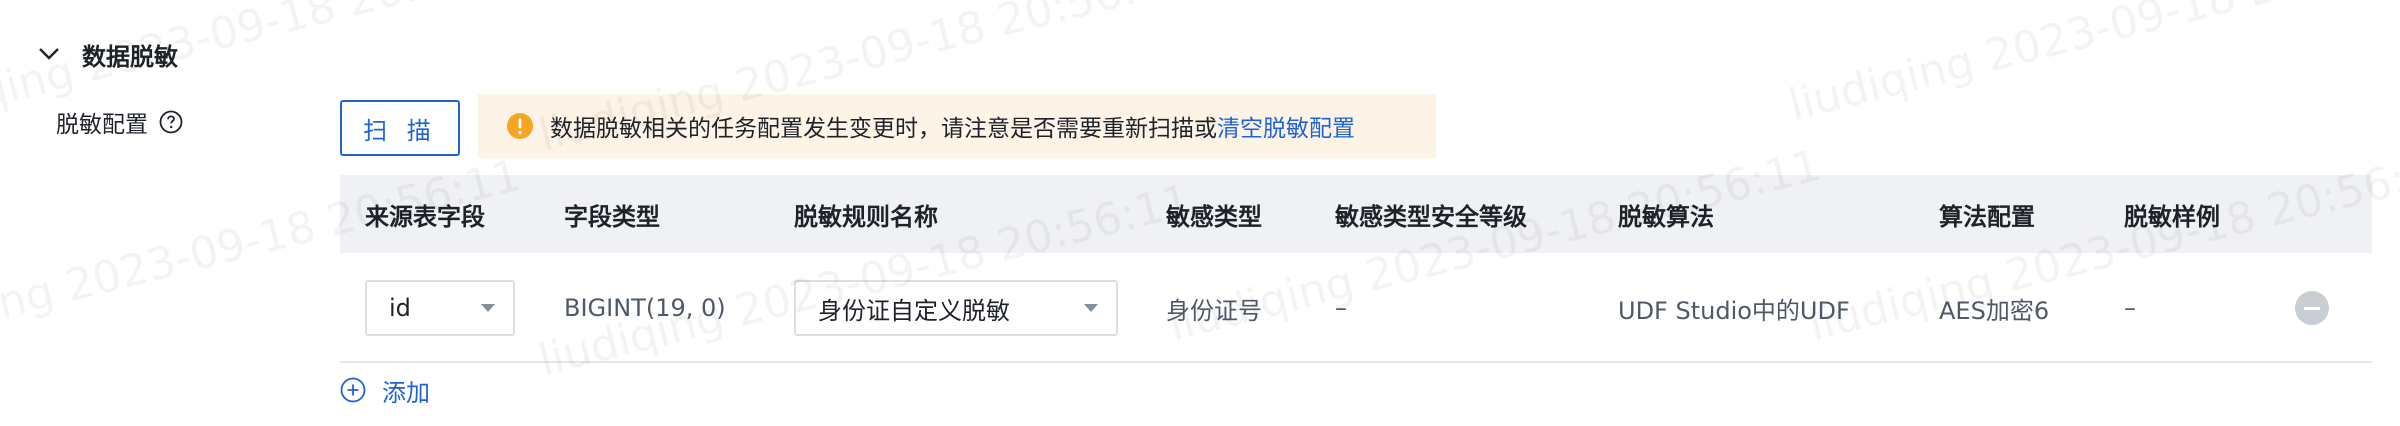 This screenshot has width=2400, height=426. What do you see at coordinates (520, 126) in the screenshot?
I see `warning-circle-icon` at bounding box center [520, 126].